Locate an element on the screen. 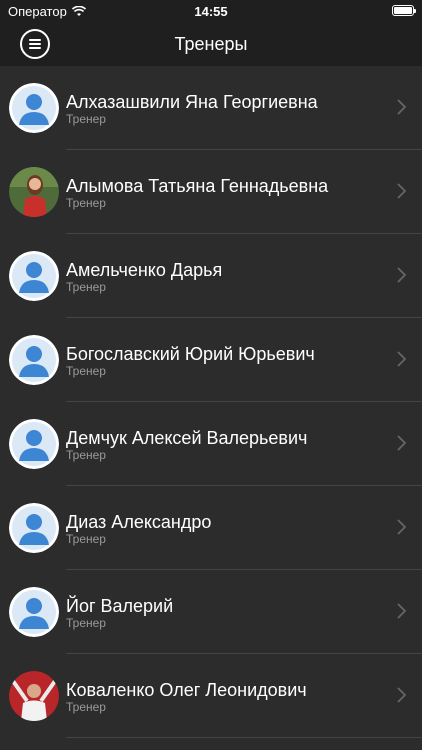  trainer-name: Богославский Юрий Юрьевич is located at coordinates (190, 354).